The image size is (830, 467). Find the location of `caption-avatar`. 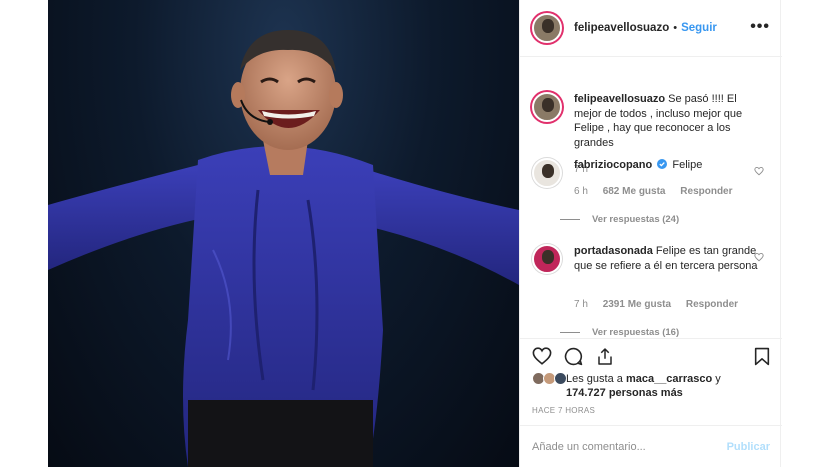

caption-avatar is located at coordinates (547, 107).